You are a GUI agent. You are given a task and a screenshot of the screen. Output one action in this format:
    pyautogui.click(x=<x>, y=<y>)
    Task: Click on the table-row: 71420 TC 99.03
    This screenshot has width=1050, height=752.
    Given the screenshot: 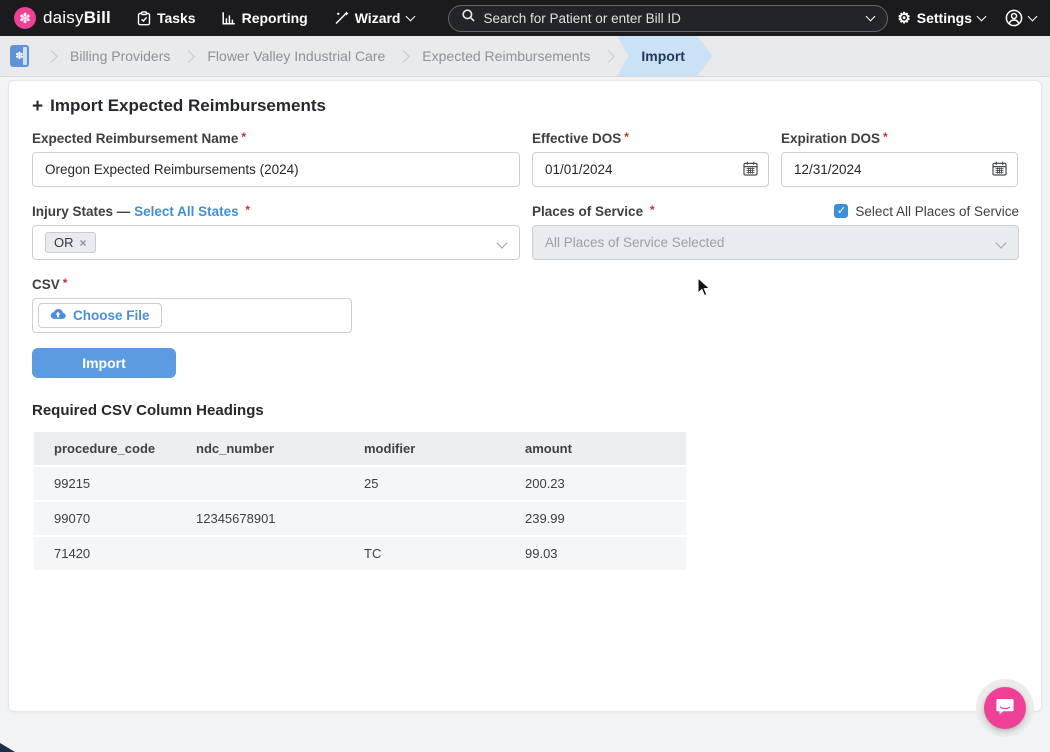 What is the action you would take?
    pyautogui.click(x=360, y=552)
    